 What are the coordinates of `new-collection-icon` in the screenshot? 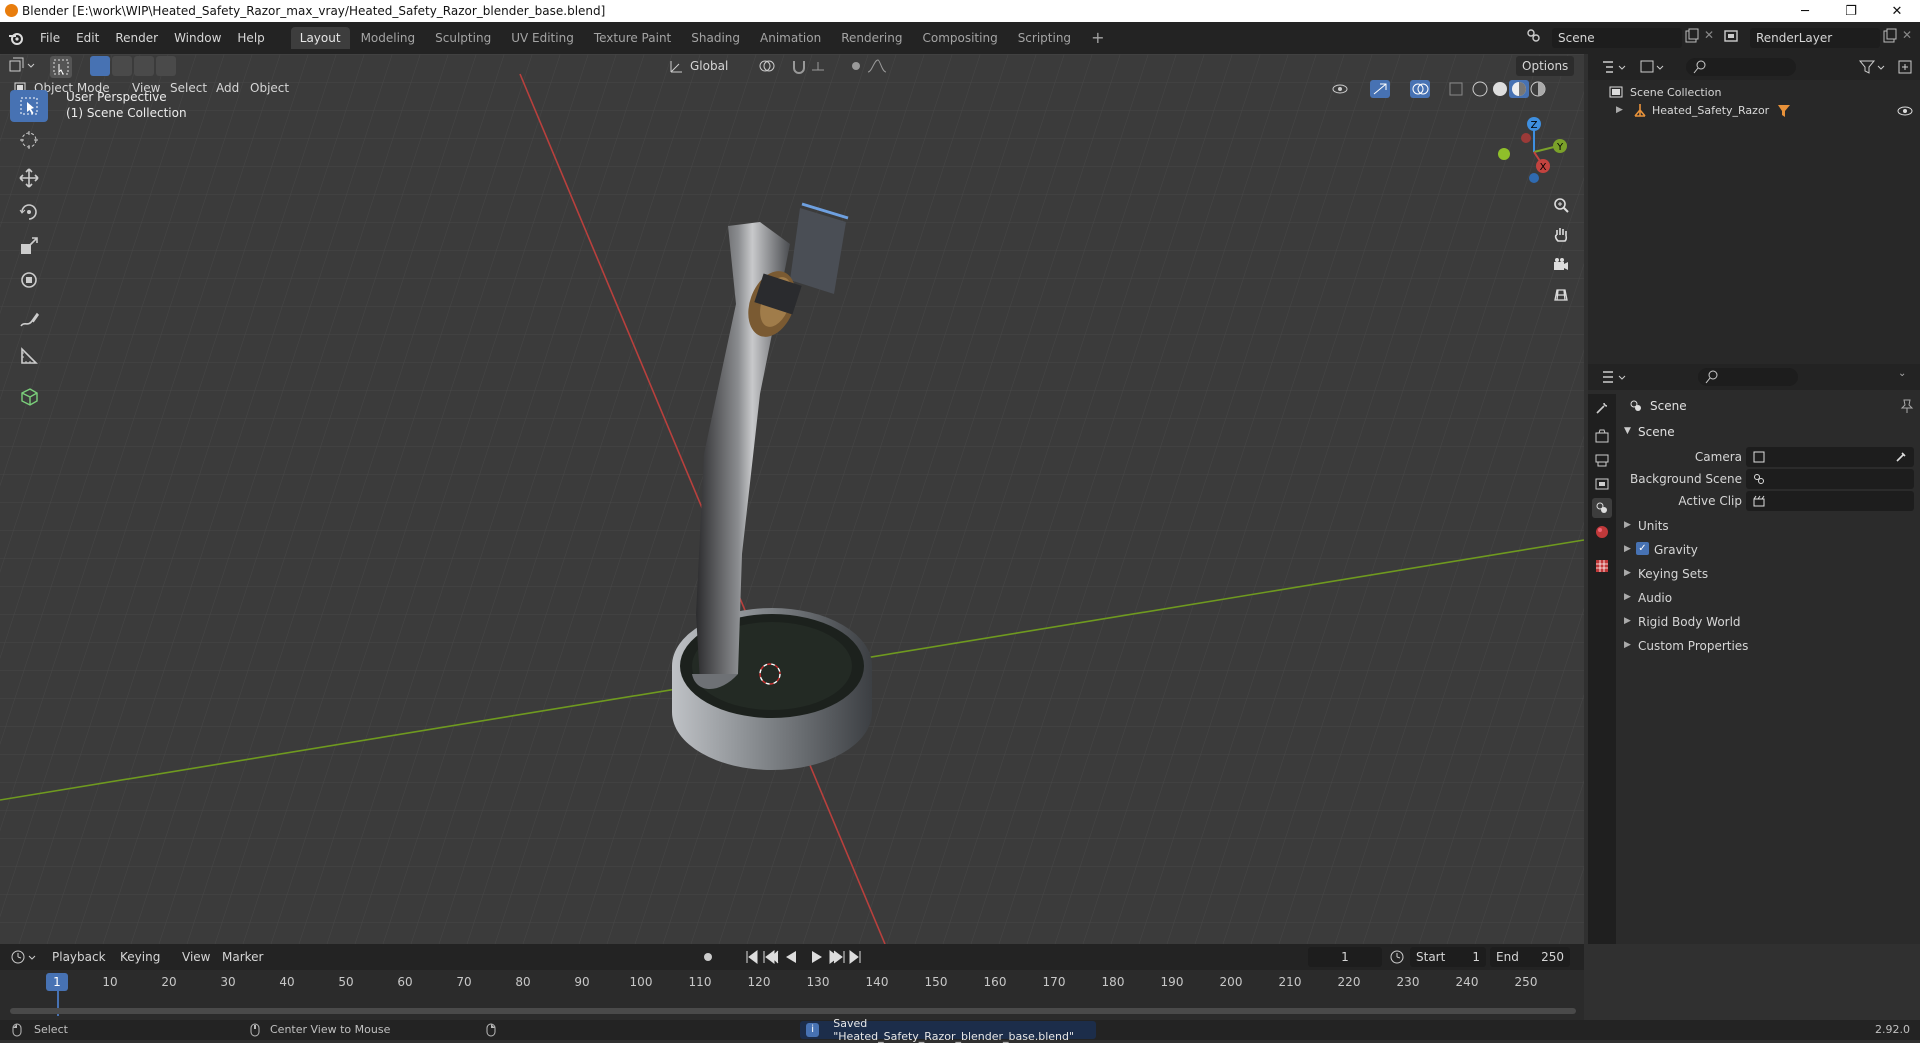 It's located at (1906, 67).